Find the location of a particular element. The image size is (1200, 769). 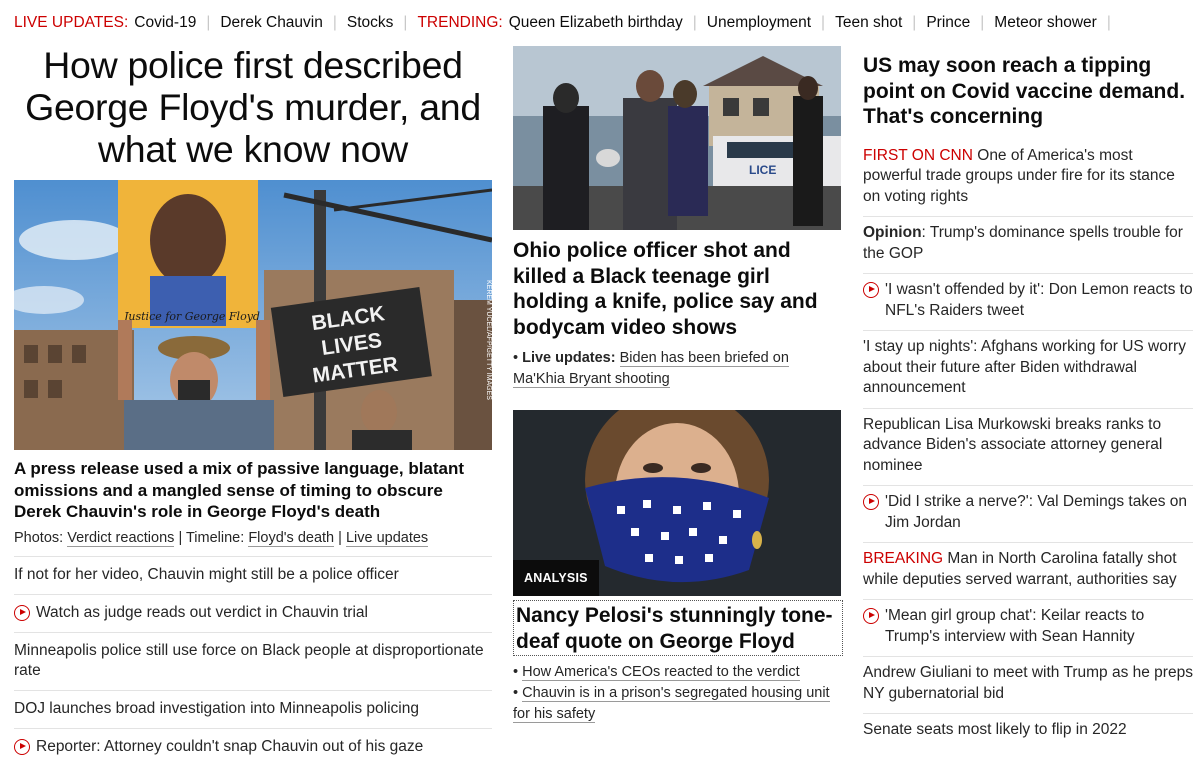

verdict-reactions-link: Verdict reactions is located at coordinates (121, 538).